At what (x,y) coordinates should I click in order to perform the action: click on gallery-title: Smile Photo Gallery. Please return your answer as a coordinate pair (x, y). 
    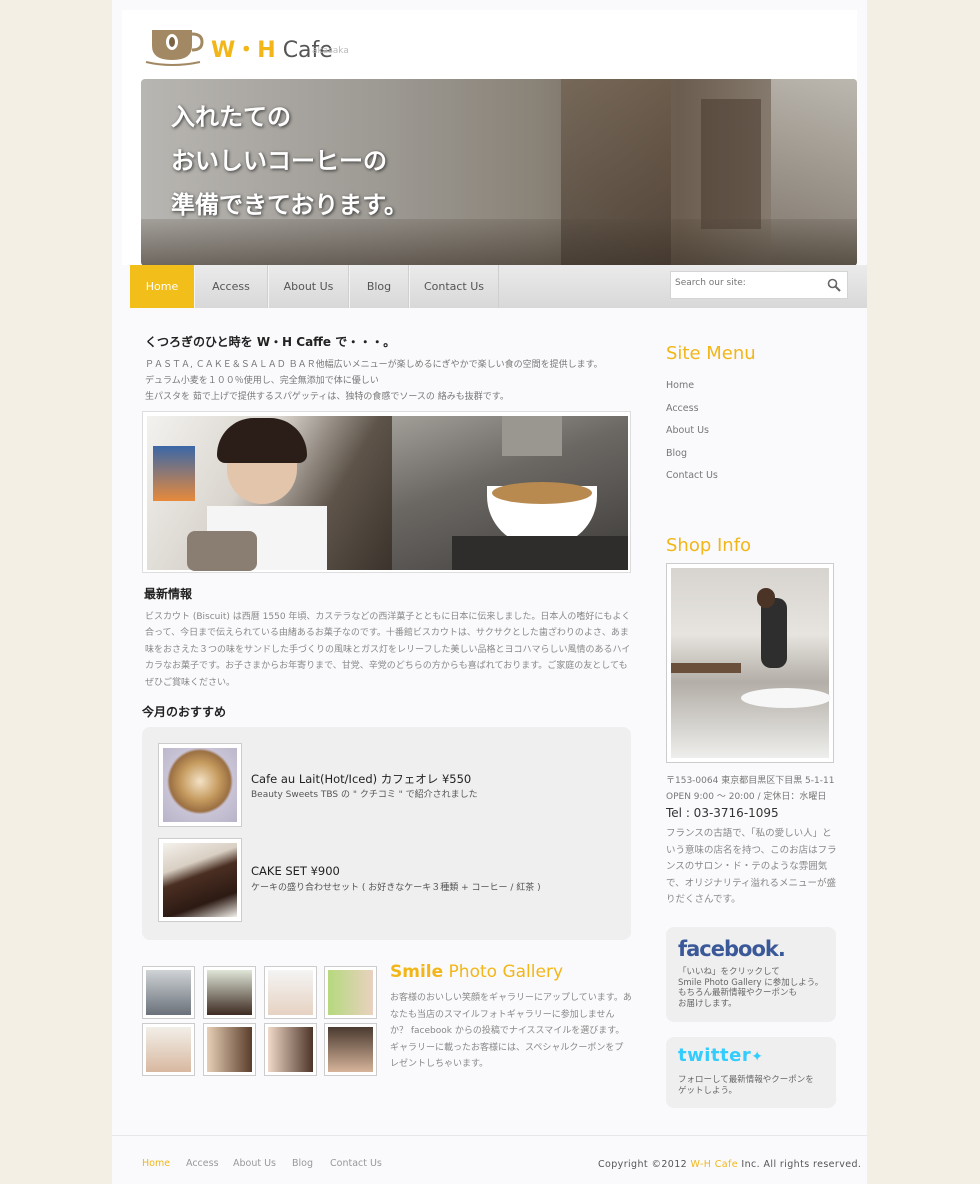
    Looking at the image, I should click on (476, 972).